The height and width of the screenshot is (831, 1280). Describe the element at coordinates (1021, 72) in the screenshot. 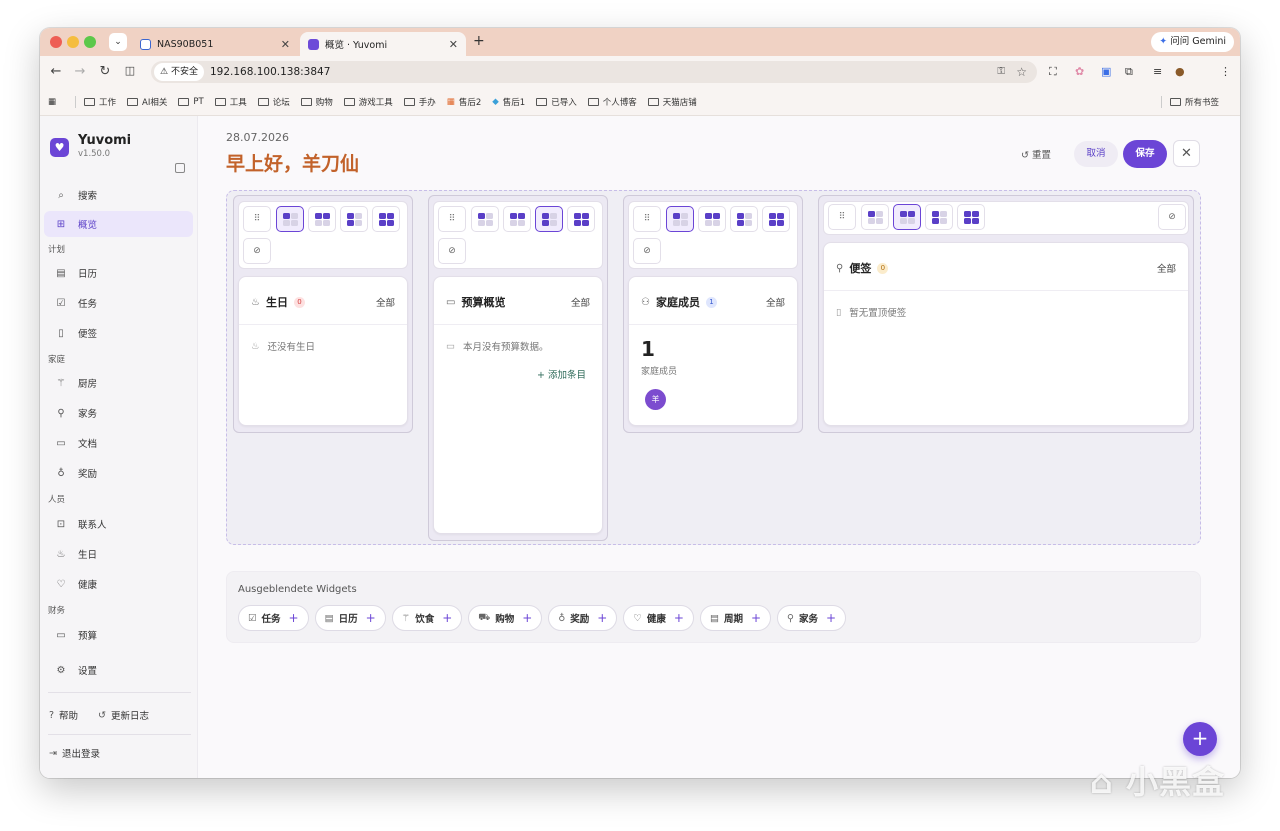

I see `bookmark-star-icon: ☆` at that location.